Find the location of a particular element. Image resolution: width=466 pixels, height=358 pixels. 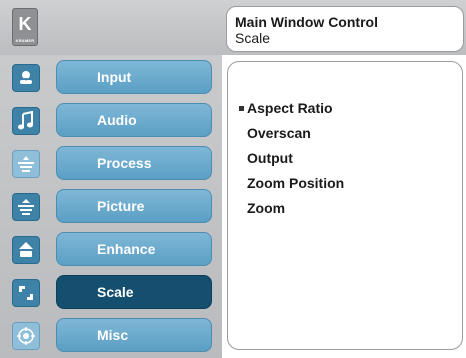

page-title: Main Window Control is located at coordinates (306, 22).